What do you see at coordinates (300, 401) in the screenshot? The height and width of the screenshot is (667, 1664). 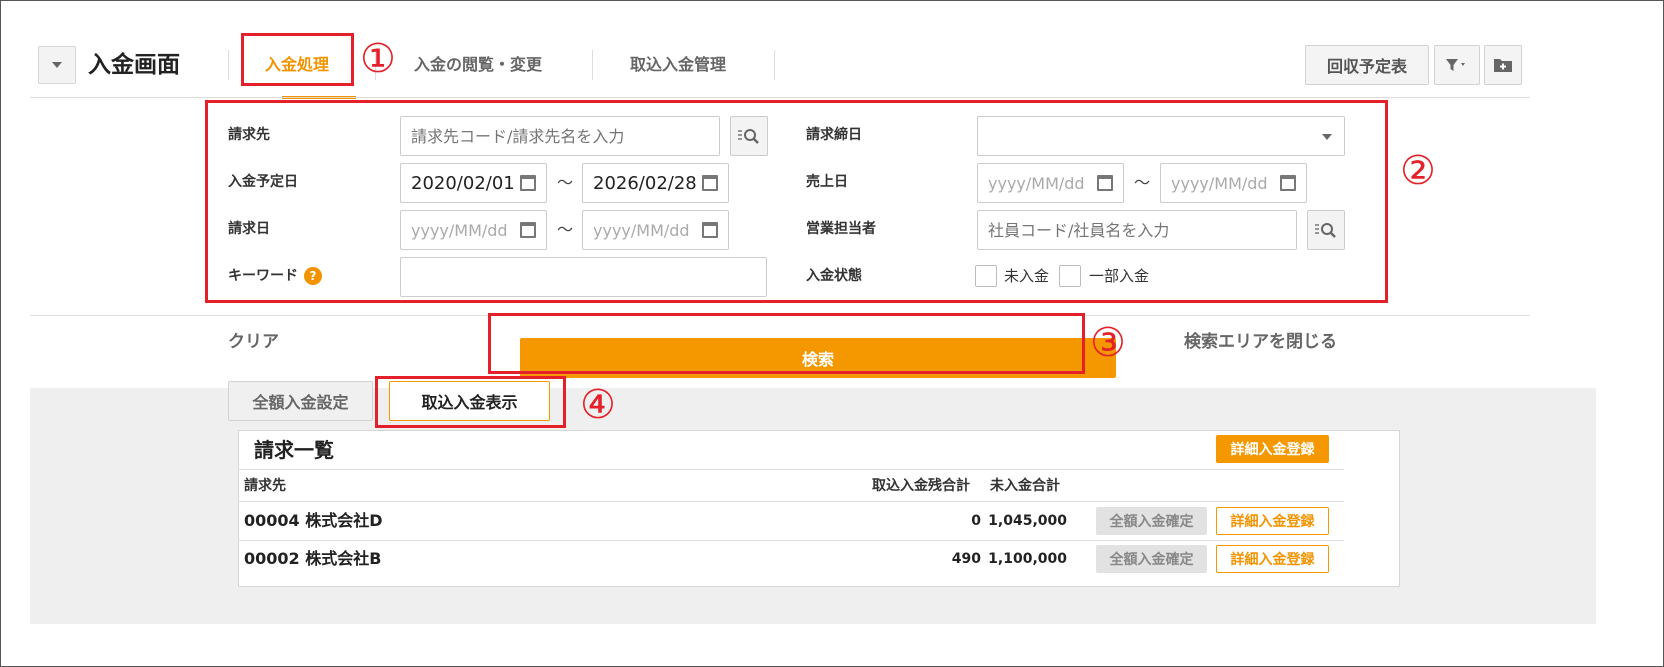 I see `tab-full-payment-settings: 全額入金設定` at bounding box center [300, 401].